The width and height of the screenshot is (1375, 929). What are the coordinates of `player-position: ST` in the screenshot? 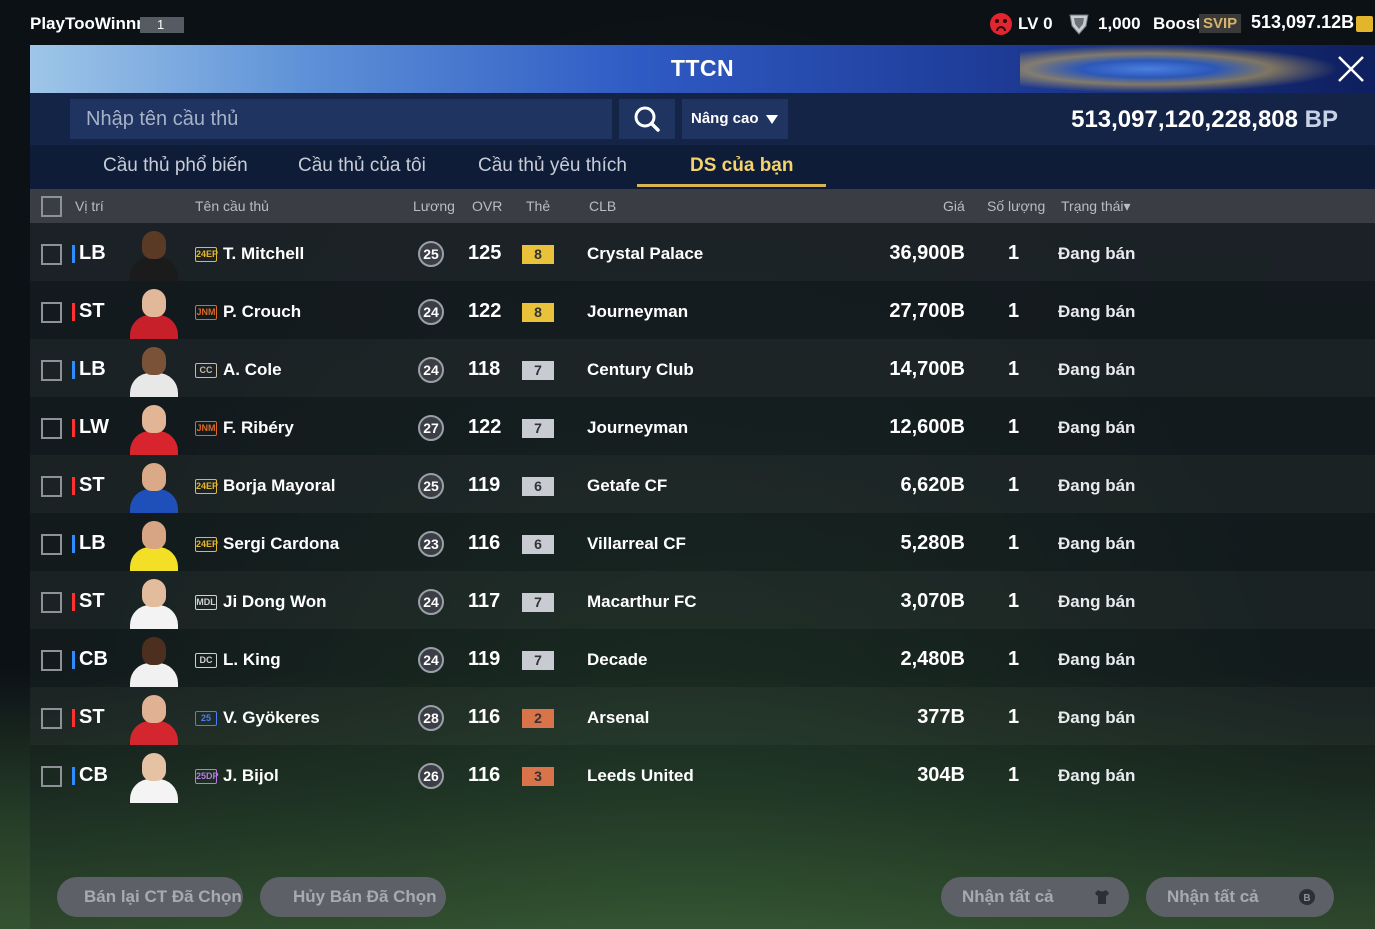 It's located at (92, 311).